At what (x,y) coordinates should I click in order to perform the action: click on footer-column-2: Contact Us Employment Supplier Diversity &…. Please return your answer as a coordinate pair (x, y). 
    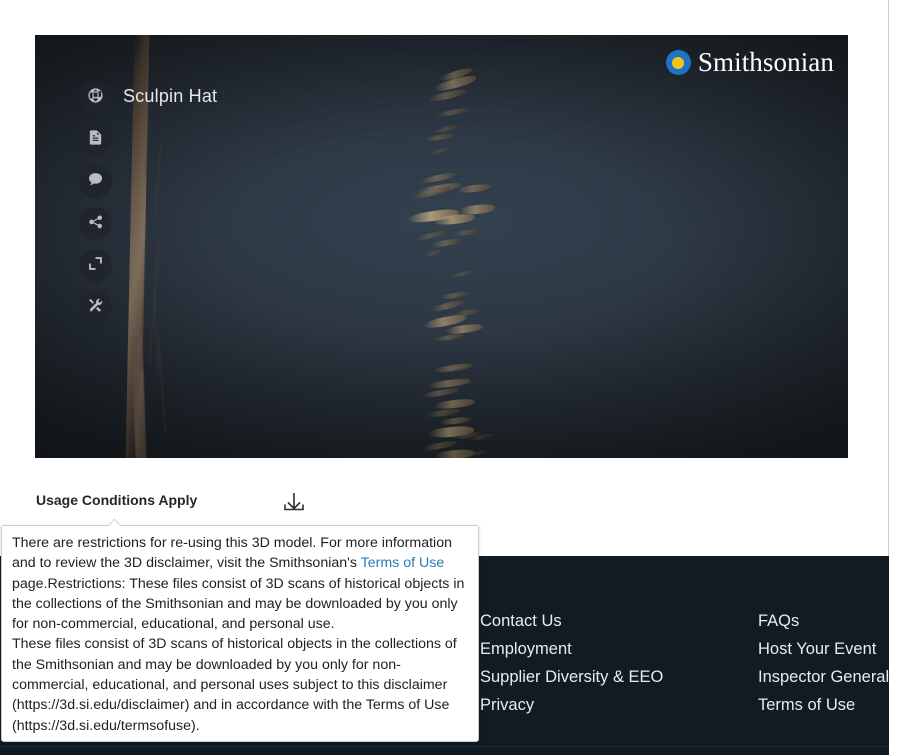
    Looking at the image, I should click on (571, 663).